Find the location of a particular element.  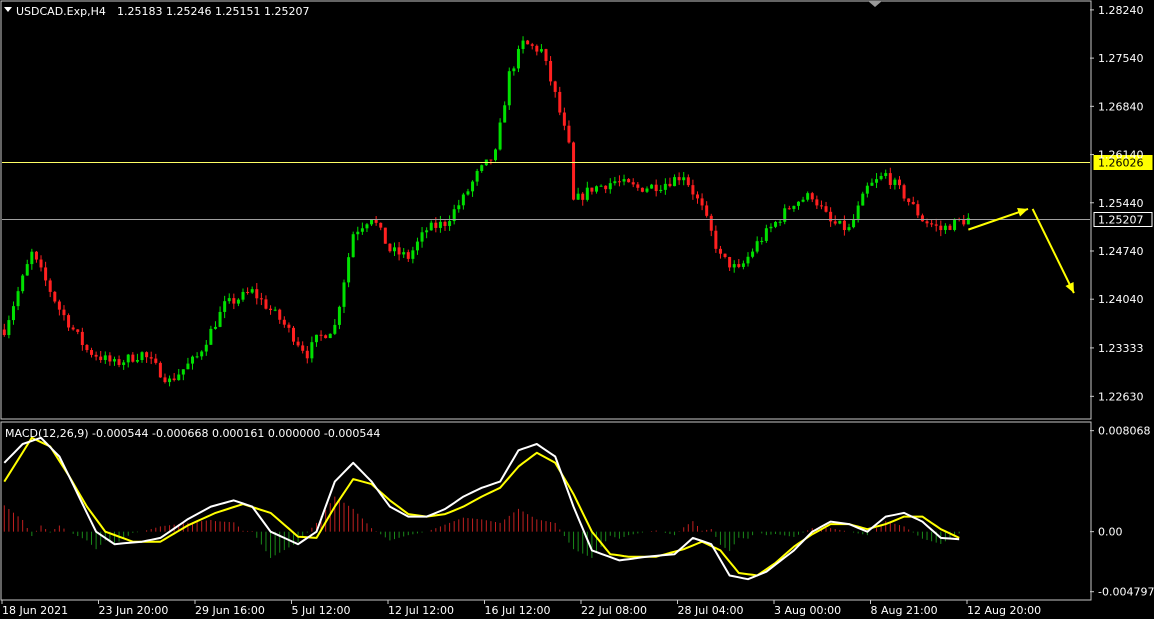

time-tick-label: 12 Jul 12:00 is located at coordinates (421, 610).